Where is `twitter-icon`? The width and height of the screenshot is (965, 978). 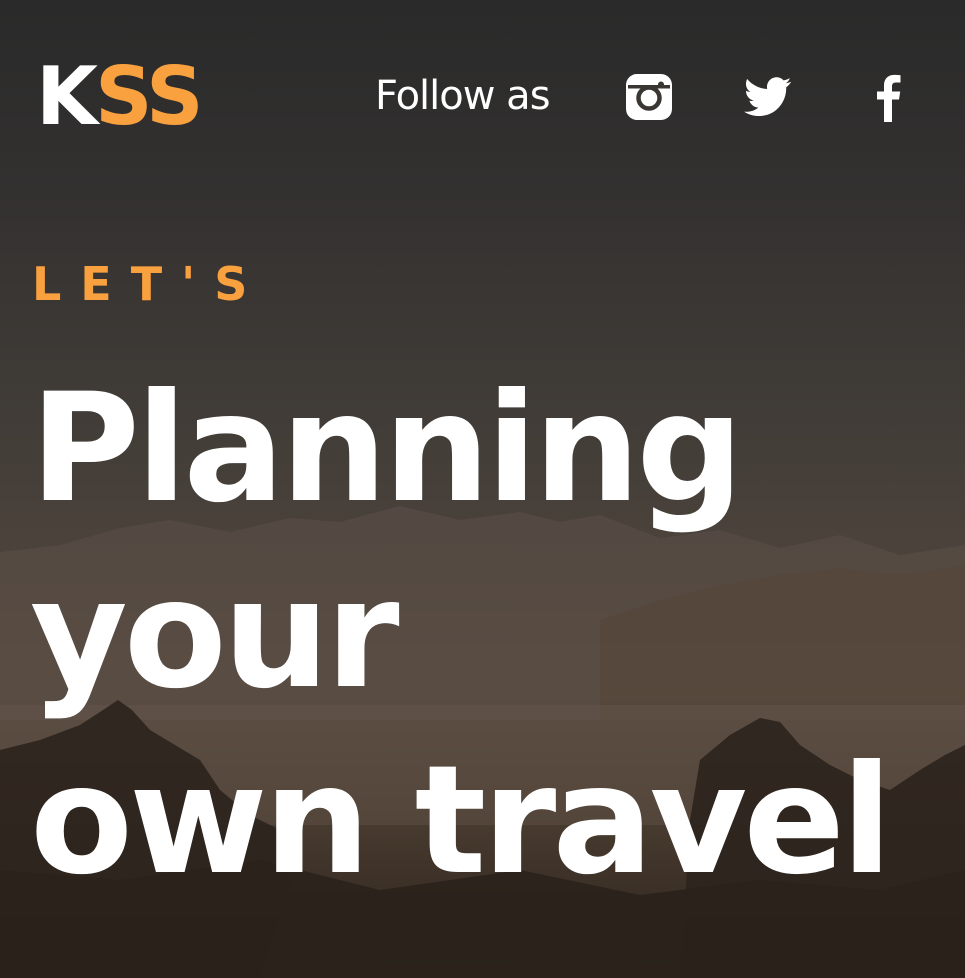
twitter-icon is located at coordinates (768, 96).